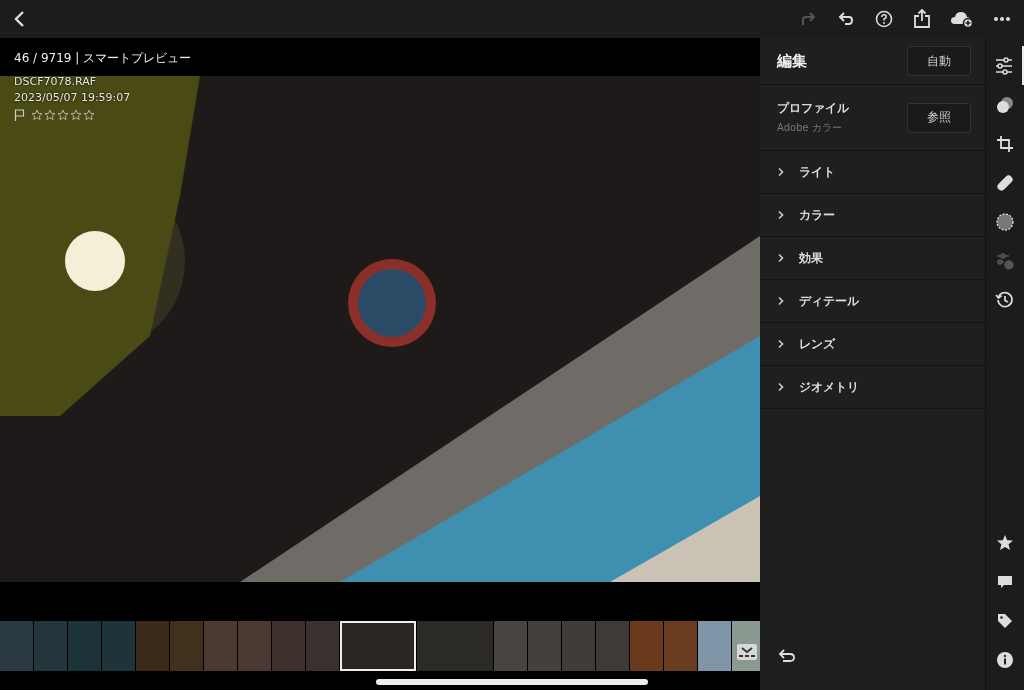 This screenshot has height=690, width=1024. I want to click on filename-text: DSCF7078.RAF, so click(55, 81).